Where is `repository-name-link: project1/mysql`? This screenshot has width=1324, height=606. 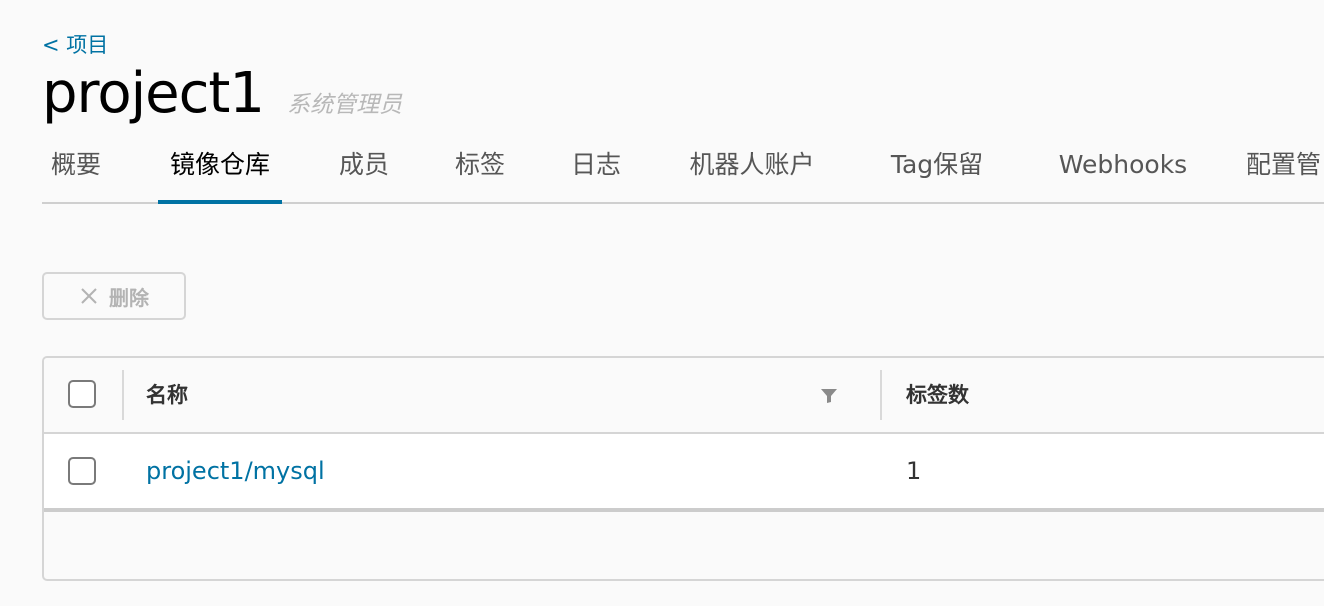 repository-name-link: project1/mysql is located at coordinates (235, 471).